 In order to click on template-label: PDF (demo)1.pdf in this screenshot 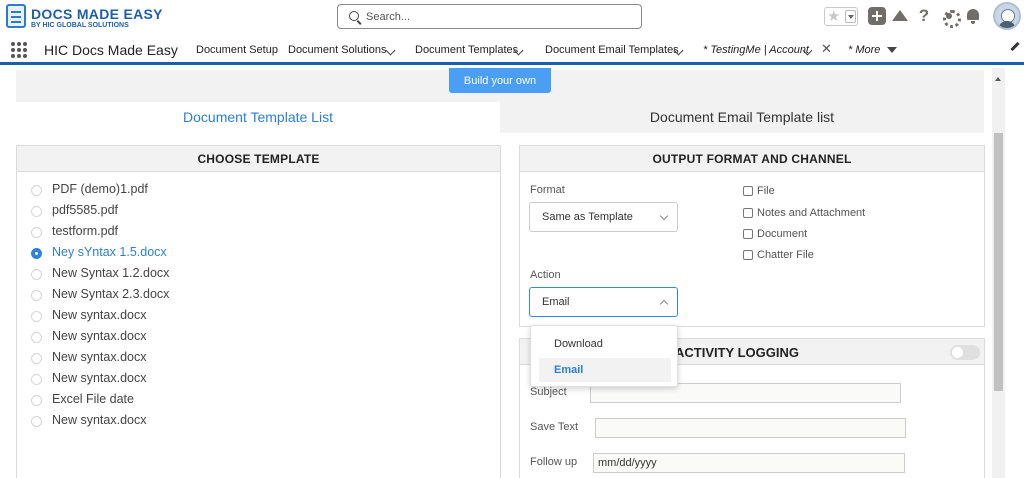, I will do `click(100, 189)`.